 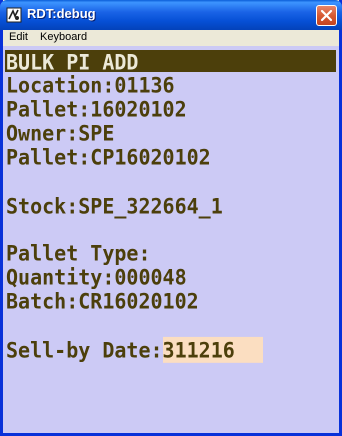 What do you see at coordinates (18, 37) in the screenshot?
I see `menu-edit: Edit` at bounding box center [18, 37].